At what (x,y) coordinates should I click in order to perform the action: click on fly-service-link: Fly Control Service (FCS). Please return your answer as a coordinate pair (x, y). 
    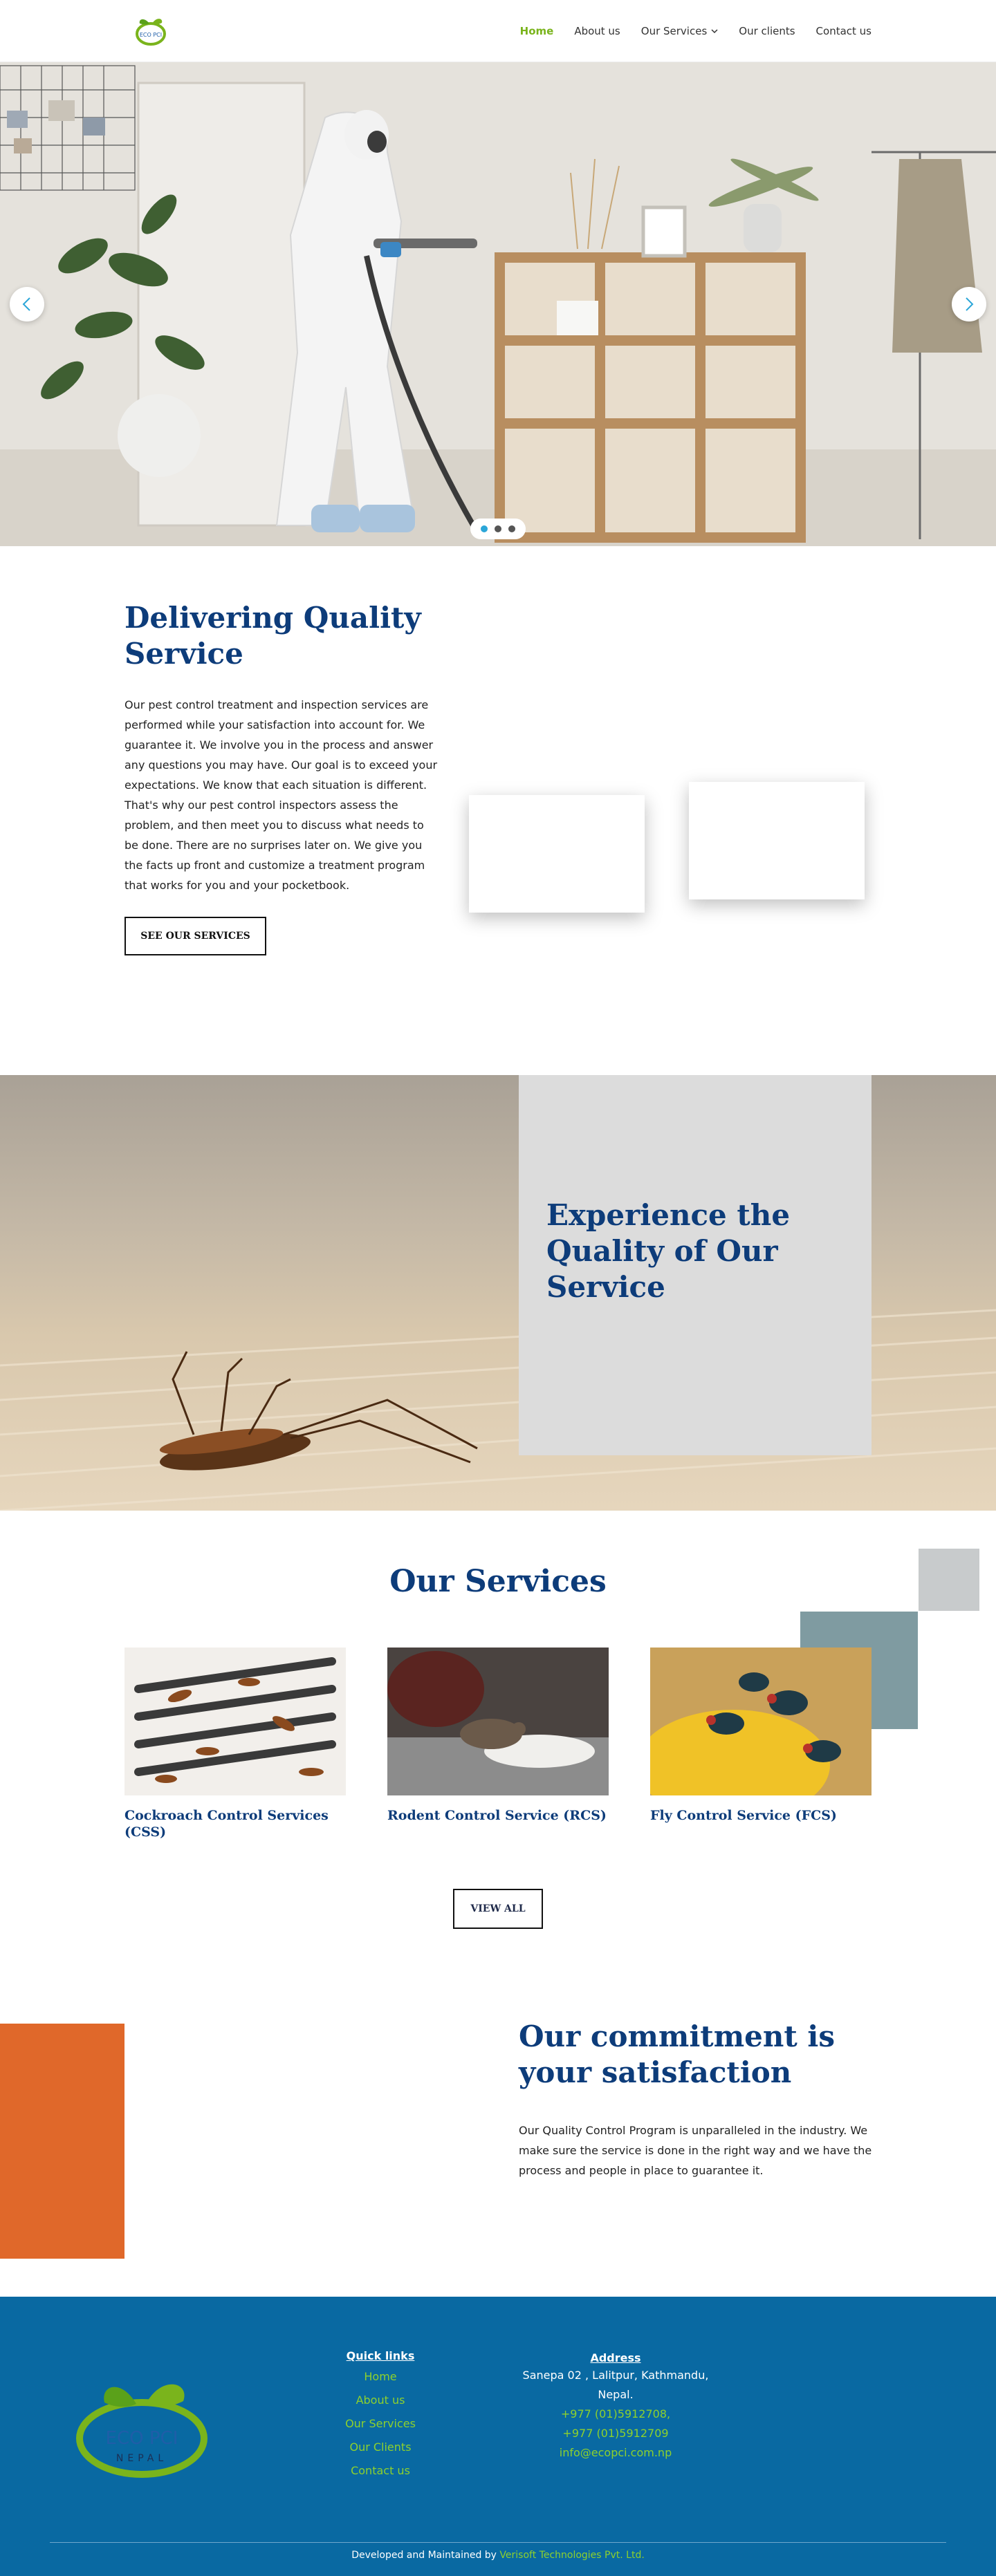
    Looking at the image, I should click on (761, 1815).